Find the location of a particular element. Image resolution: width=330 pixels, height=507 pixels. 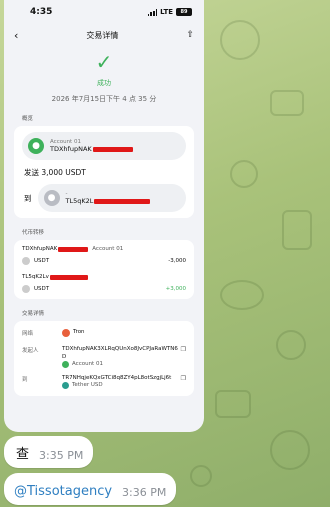

sender-address: TDXhfupNAK3XLRqQUnXo8JvCPJaRaWTN6D is located at coordinates (120, 353).